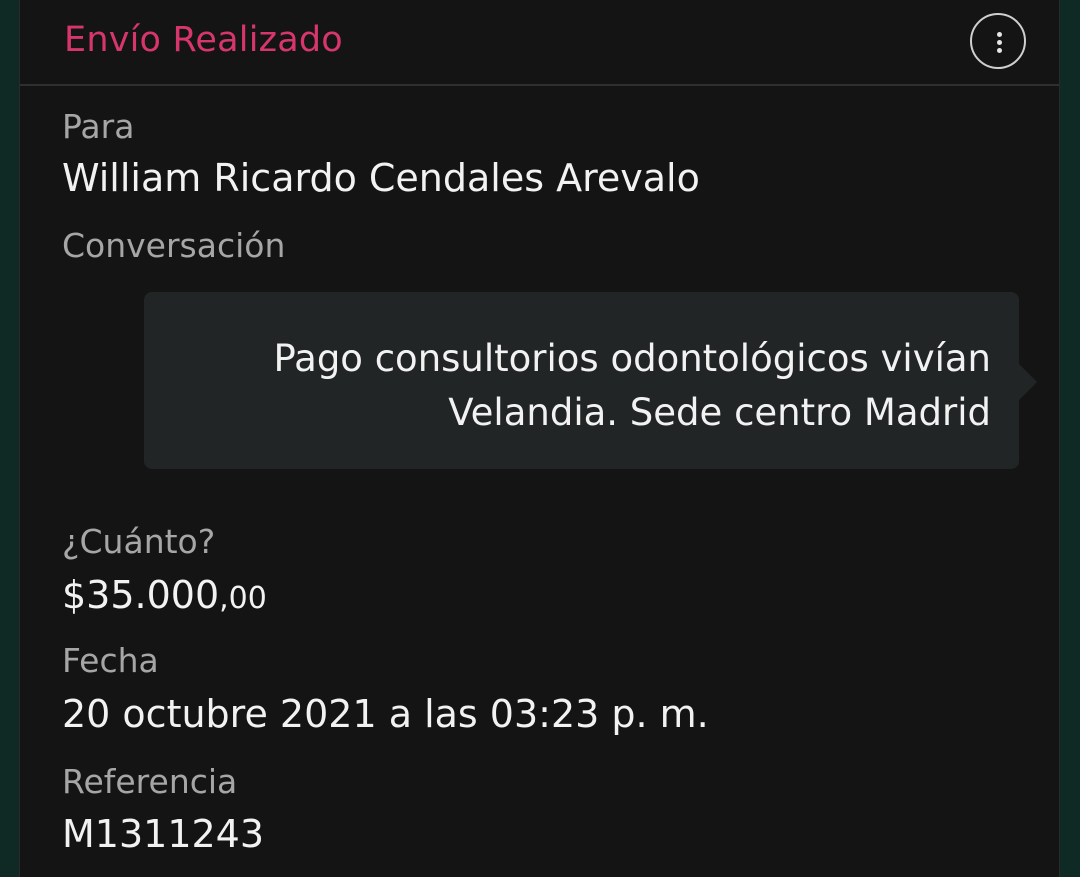 Image resolution: width=1080 pixels, height=877 pixels. I want to click on more-vertical-icon, so click(999, 34).